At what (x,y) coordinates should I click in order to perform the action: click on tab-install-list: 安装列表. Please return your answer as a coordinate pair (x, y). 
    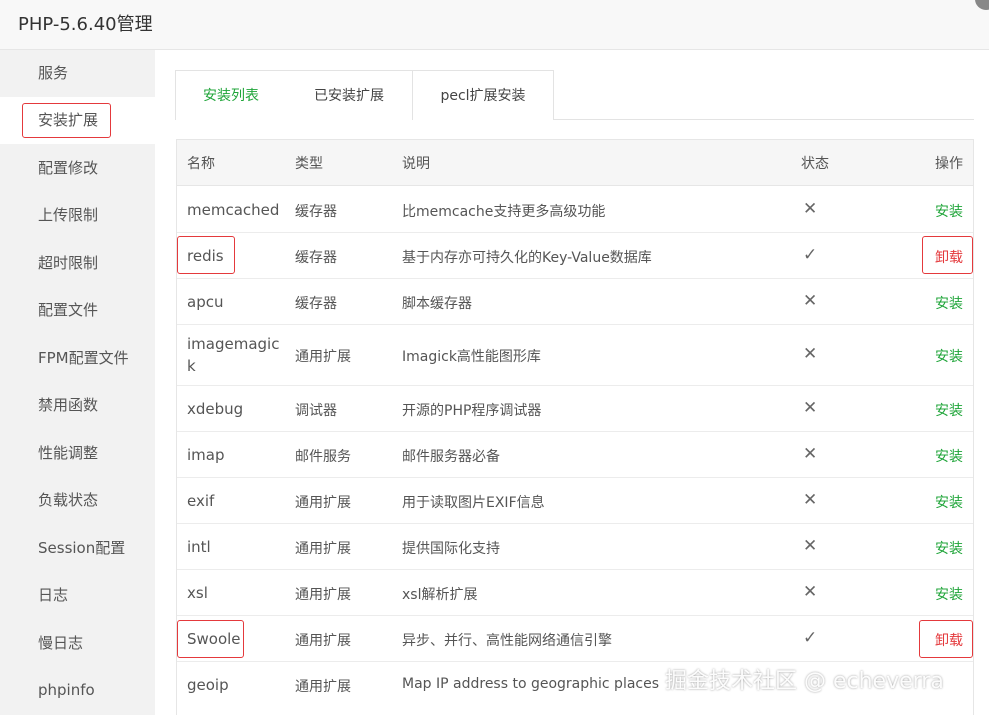
    Looking at the image, I should click on (231, 95).